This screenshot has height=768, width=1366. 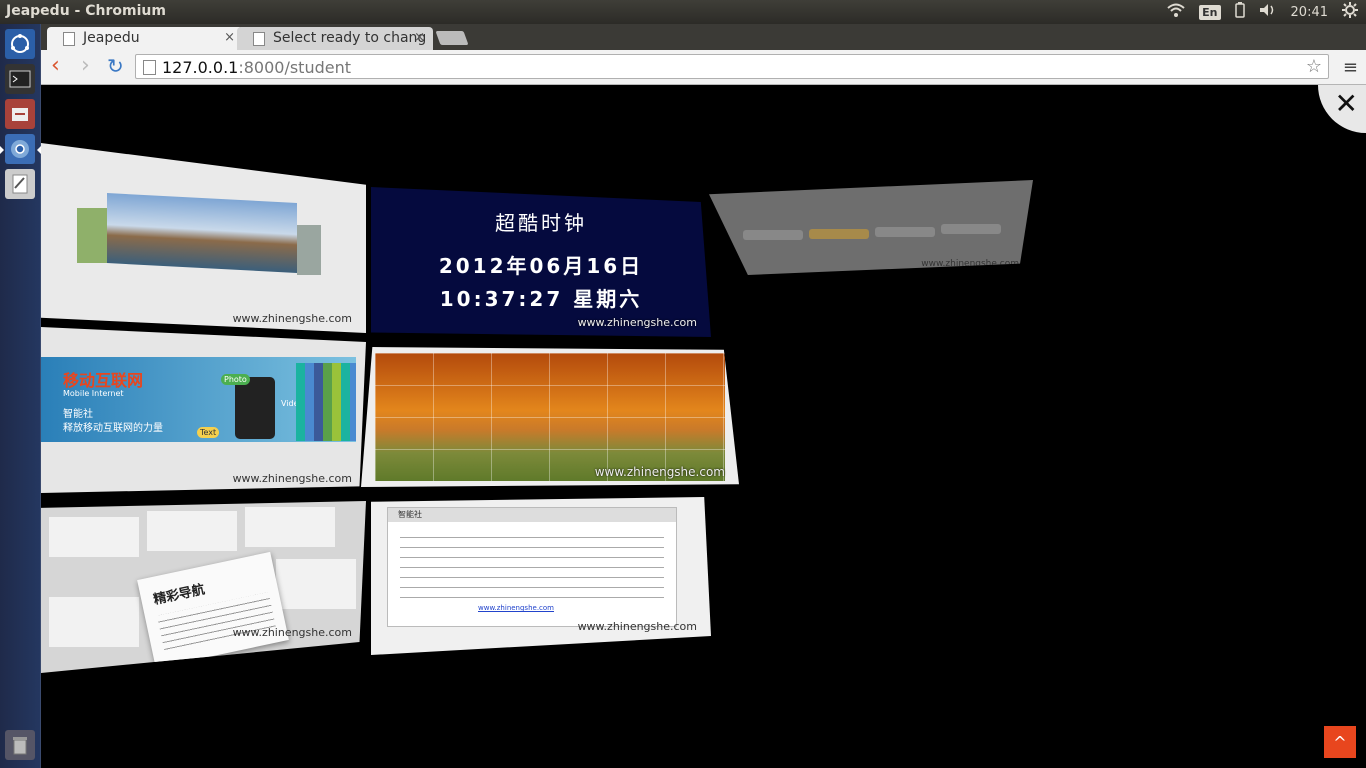 What do you see at coordinates (208, 432) in the screenshot?
I see `text-bubble: Text` at bounding box center [208, 432].